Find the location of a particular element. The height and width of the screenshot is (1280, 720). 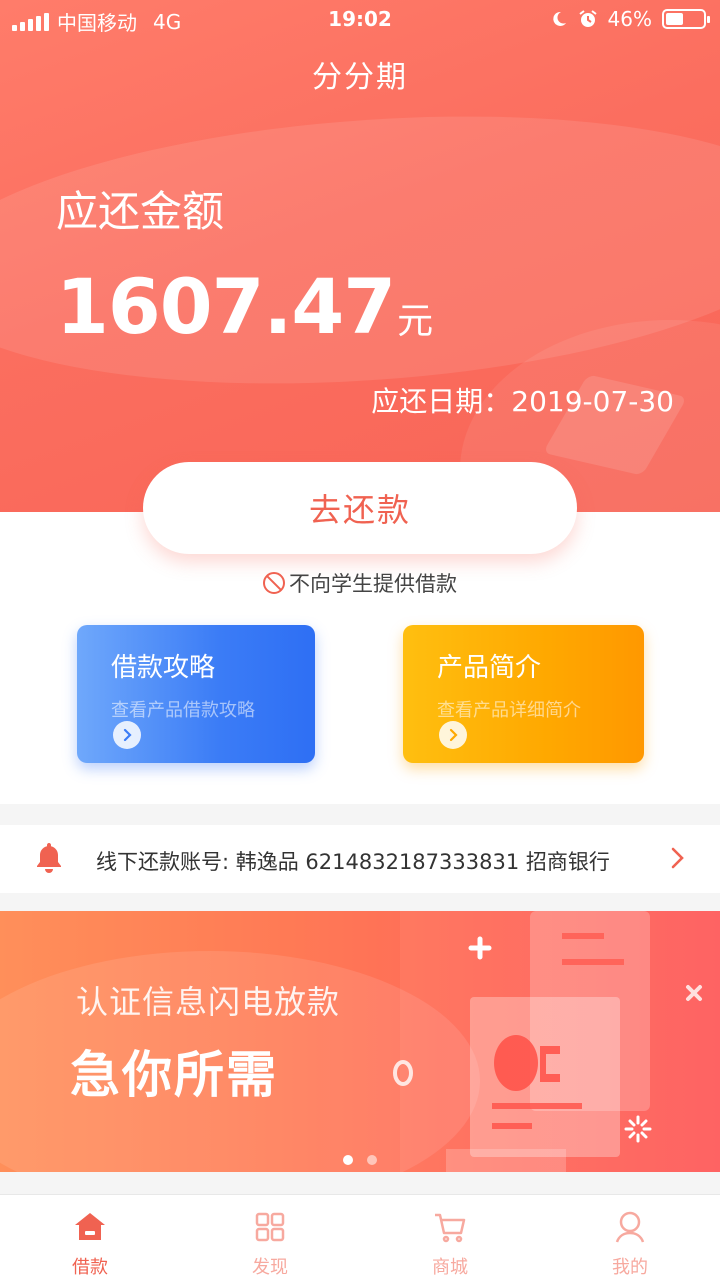

offline-account-text: 线下还款账号: 韩逸品 6214832187333831 招商银行 is located at coordinates (353, 862).